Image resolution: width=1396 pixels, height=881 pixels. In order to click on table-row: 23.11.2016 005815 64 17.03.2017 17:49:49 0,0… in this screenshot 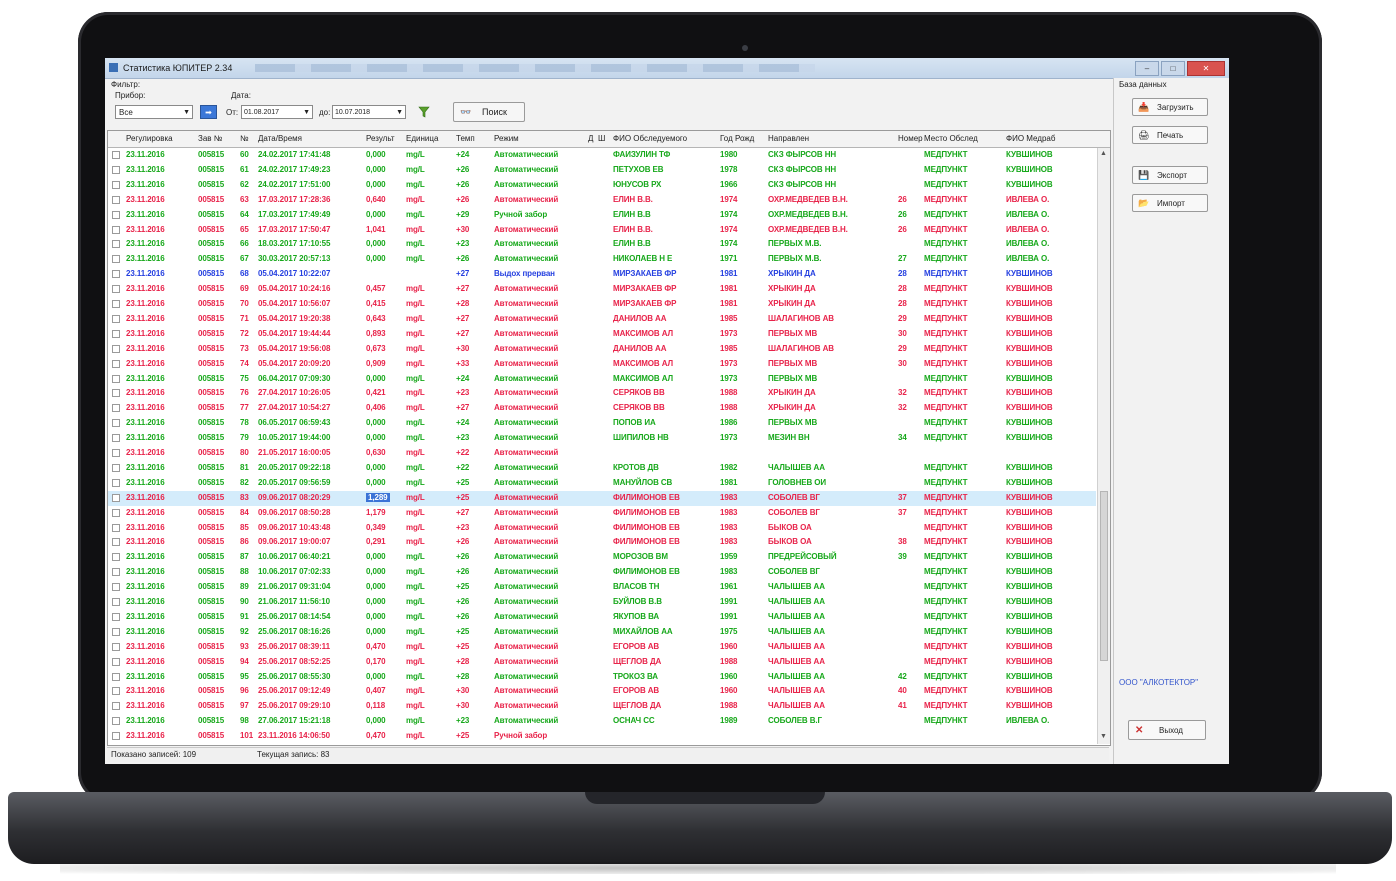, I will do `click(602, 215)`.